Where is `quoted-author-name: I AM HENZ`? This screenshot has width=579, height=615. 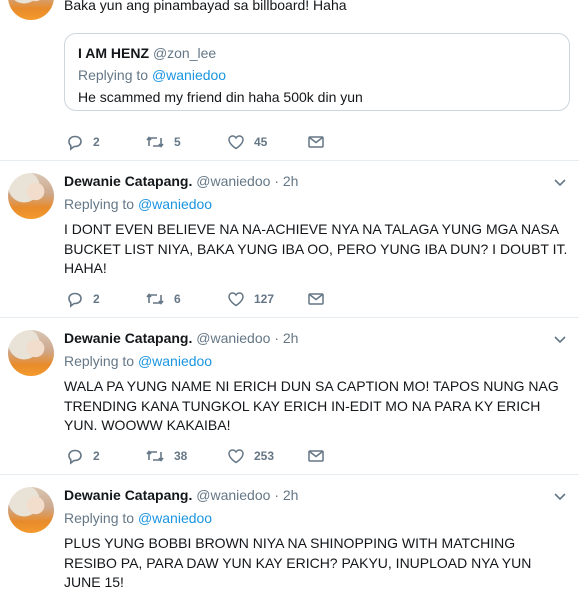
quoted-author-name: I AM HENZ is located at coordinates (114, 53).